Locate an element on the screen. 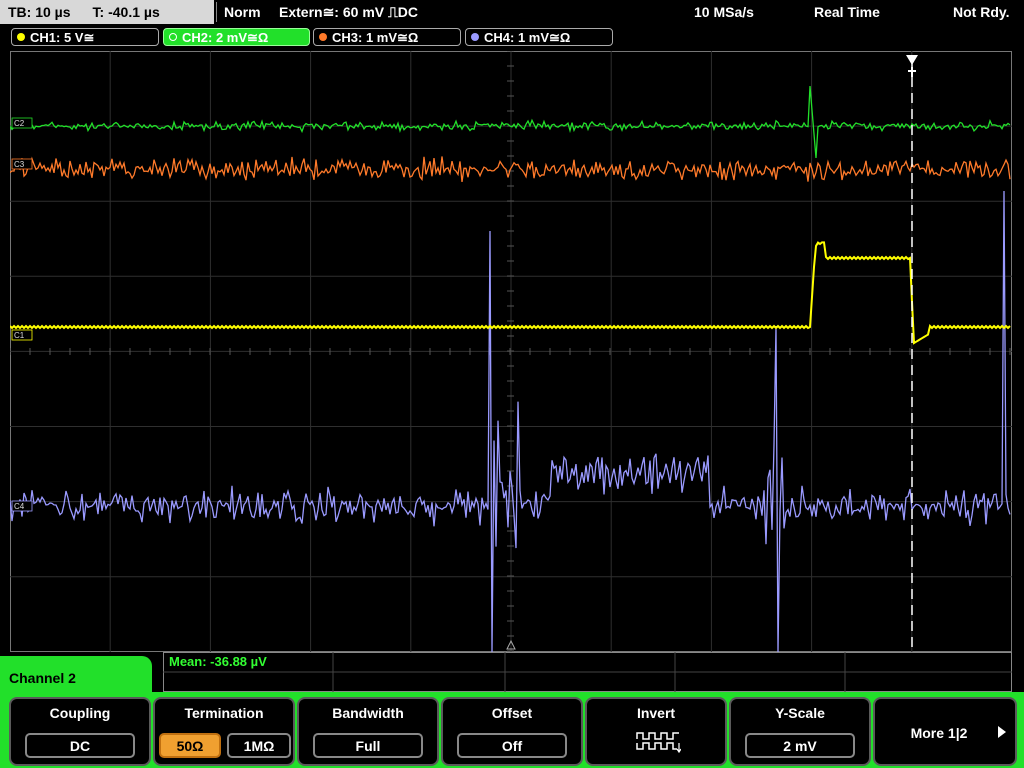  channel-tab-ch4: CH4: 1 mV≅Ω is located at coordinates (539, 37).